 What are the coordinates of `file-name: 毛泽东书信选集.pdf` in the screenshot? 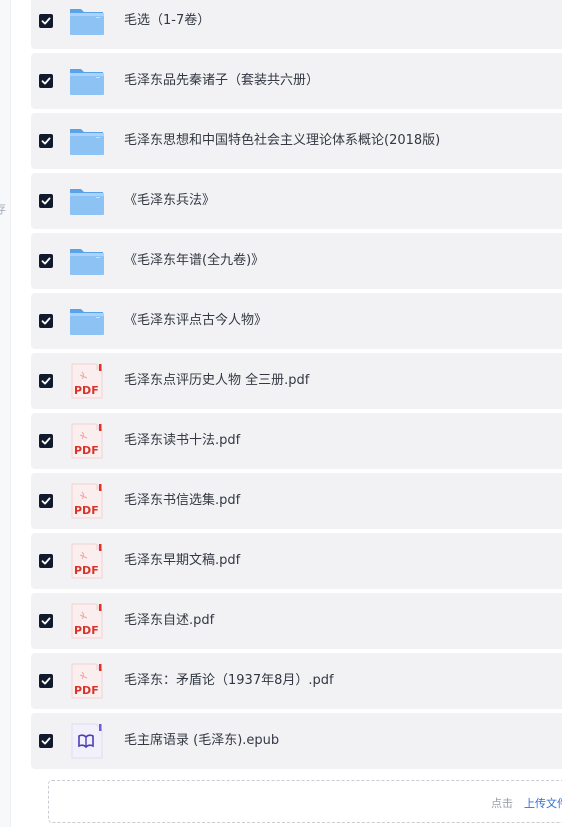 It's located at (182, 501).